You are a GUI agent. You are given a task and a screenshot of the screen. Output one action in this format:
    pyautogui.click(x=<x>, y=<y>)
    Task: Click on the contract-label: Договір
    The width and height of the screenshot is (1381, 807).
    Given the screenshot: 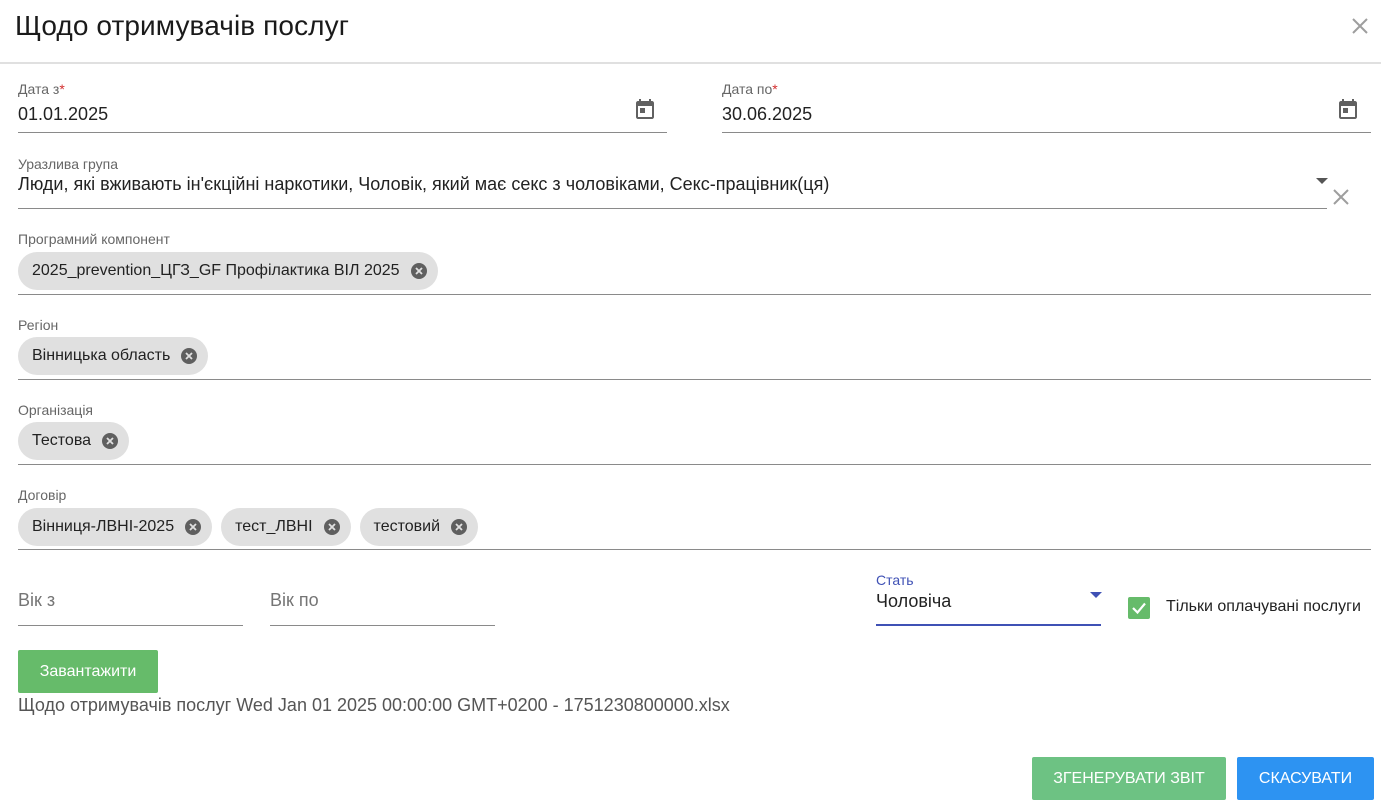 What is the action you would take?
    pyautogui.click(x=42, y=495)
    